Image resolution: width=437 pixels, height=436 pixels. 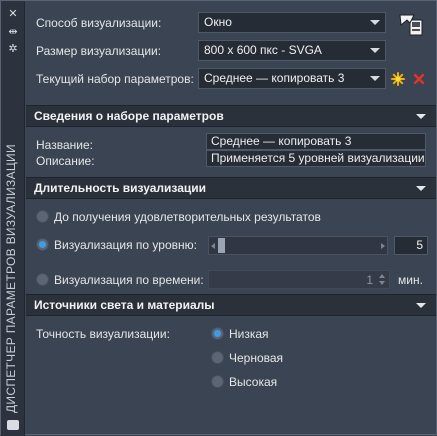 I want to click on radio-until-satisfactory, so click(x=42, y=216).